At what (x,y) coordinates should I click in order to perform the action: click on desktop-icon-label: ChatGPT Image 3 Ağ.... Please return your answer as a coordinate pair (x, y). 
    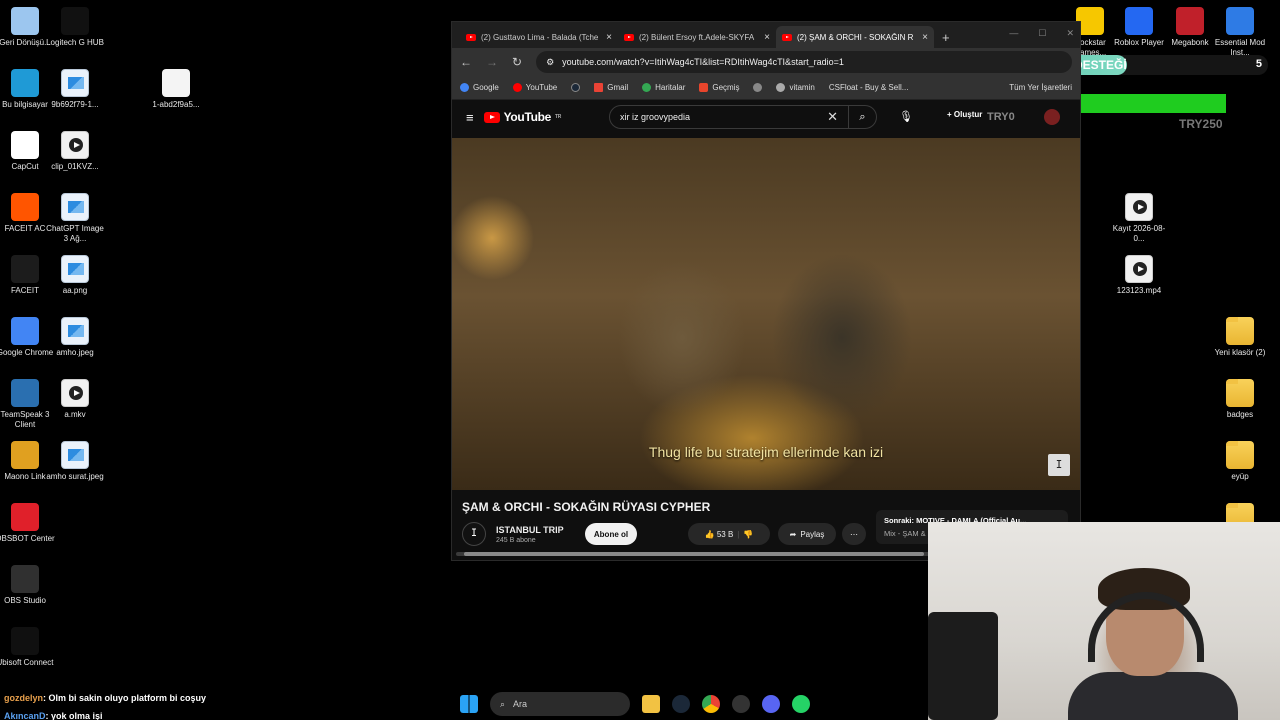
    Looking at the image, I should click on (75, 233).